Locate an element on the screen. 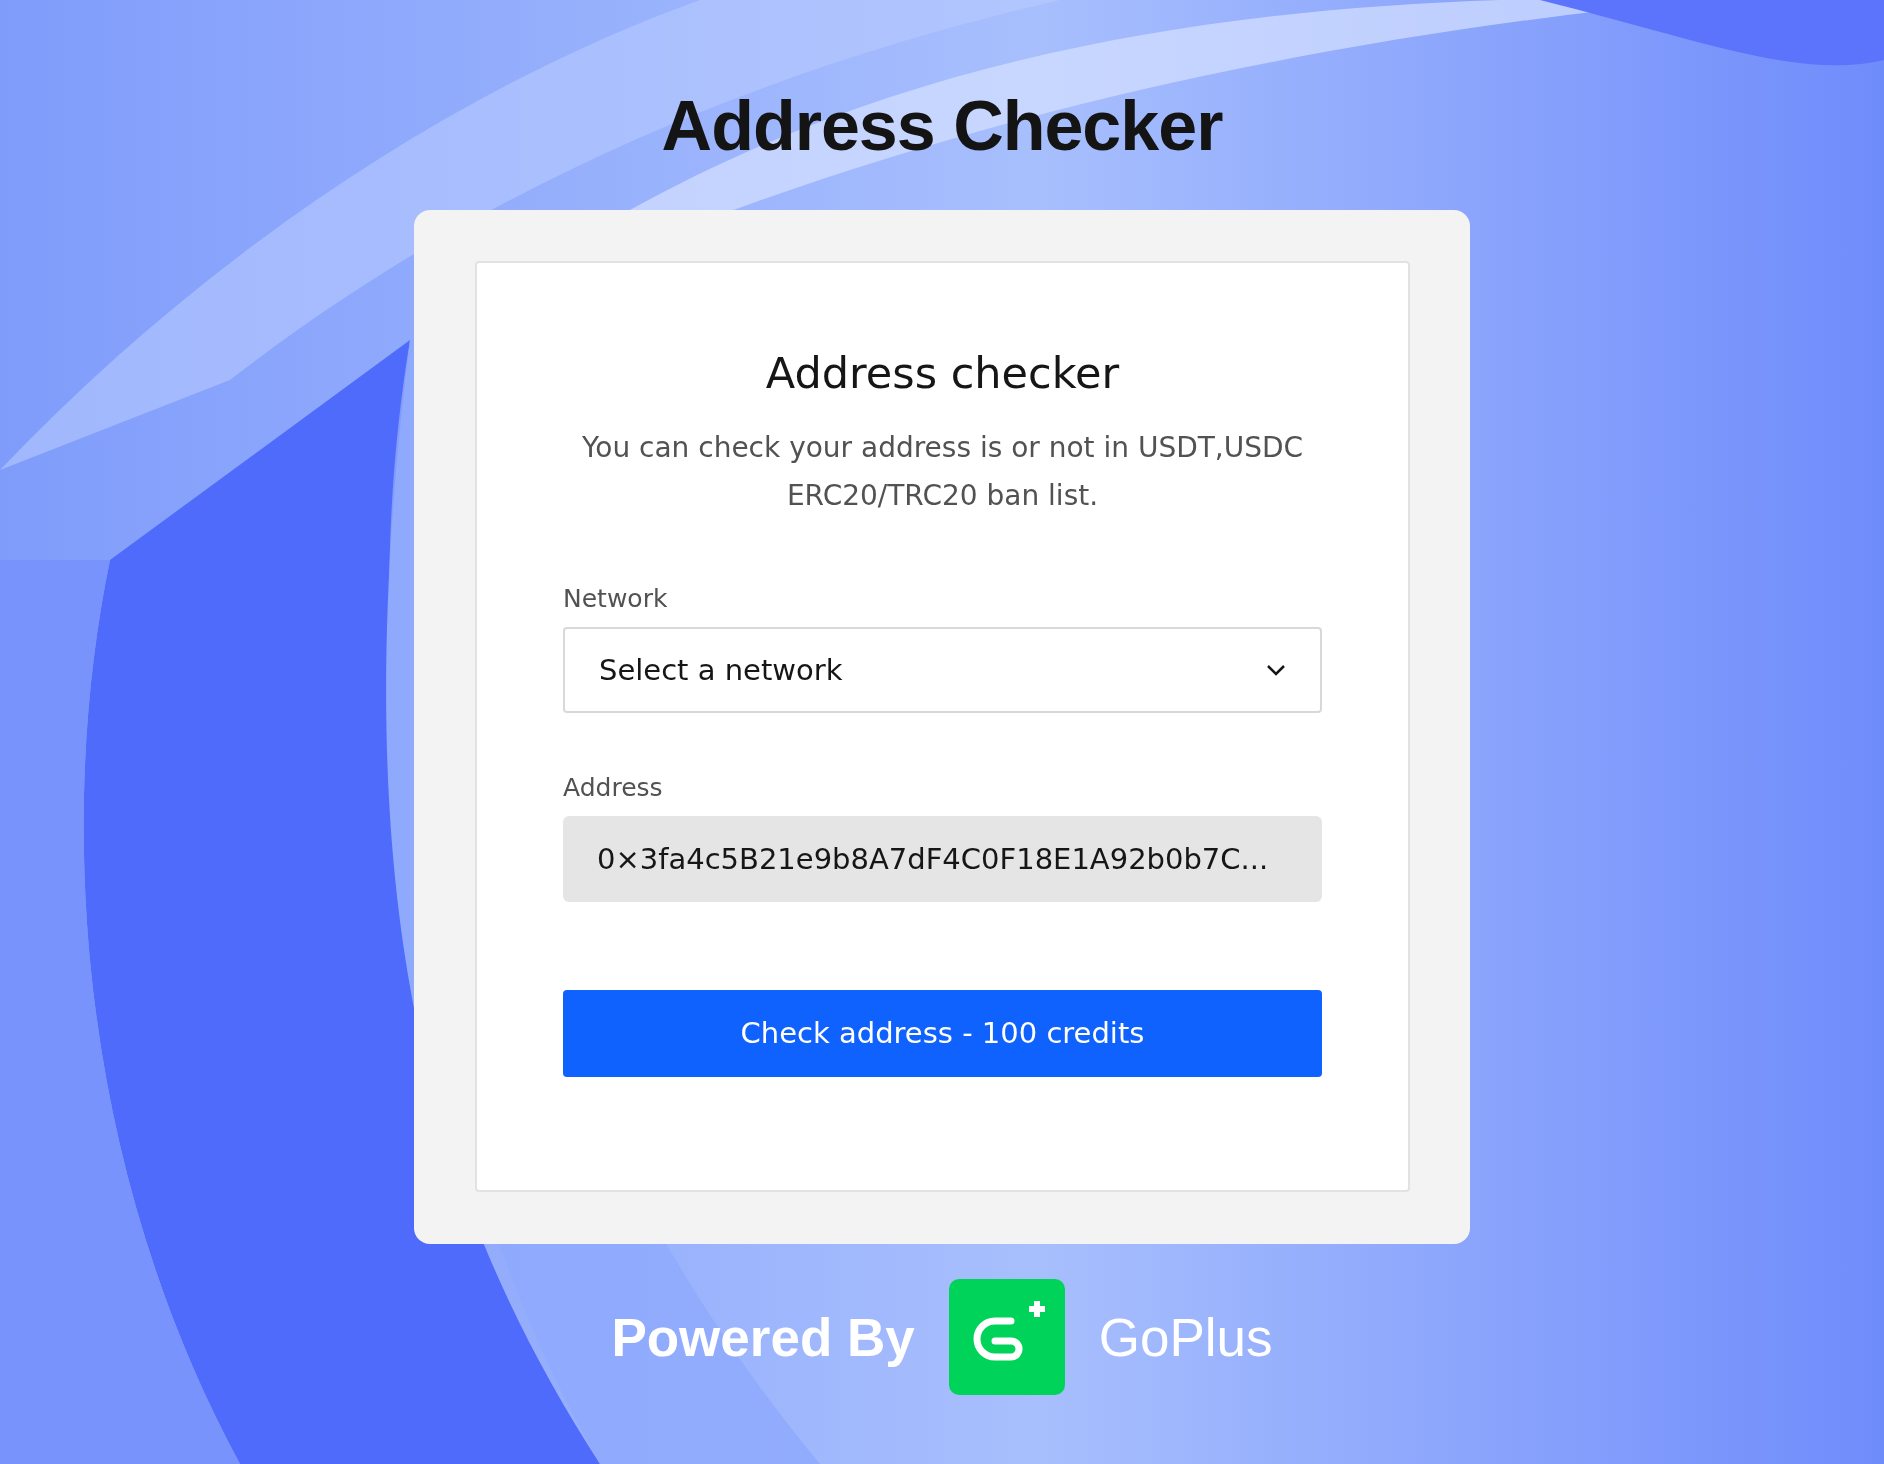 This screenshot has height=1464, width=1884. field-label: Address is located at coordinates (613, 787).